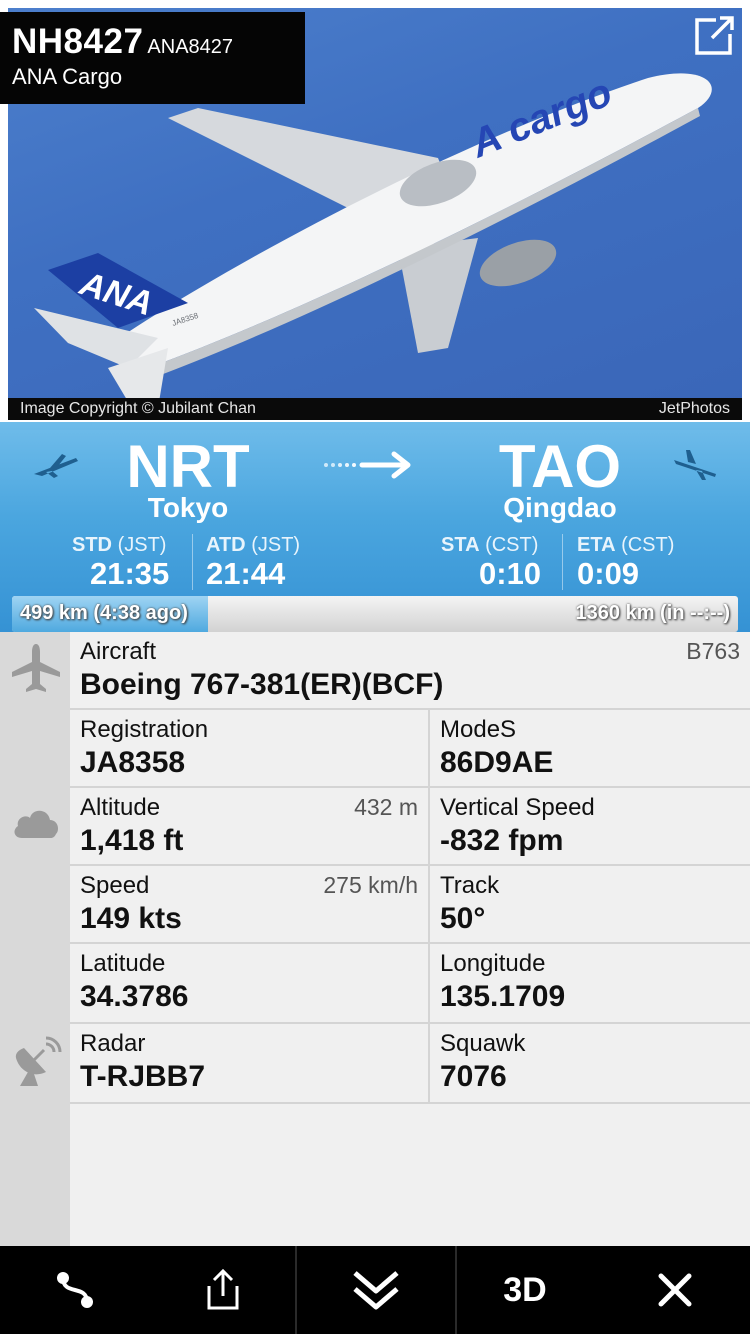 The height and width of the screenshot is (1334, 750). Describe the element at coordinates (590, 749) in the screenshot. I see `modes-cell: ModeS 86D9AE` at that location.